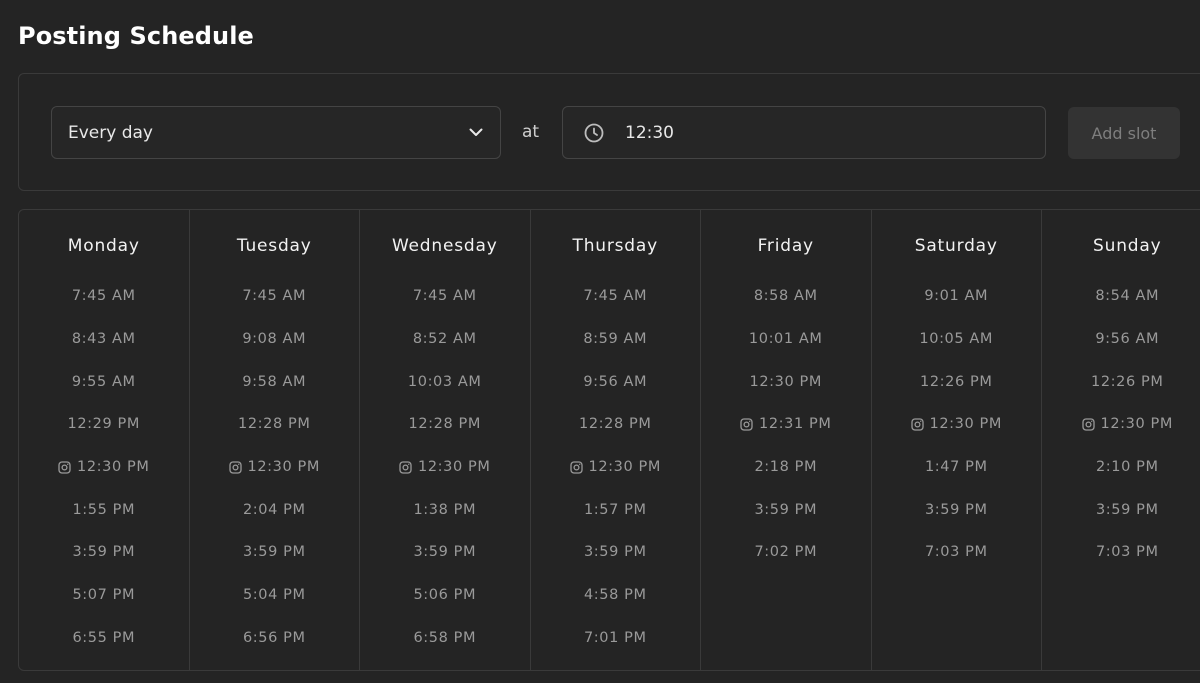 This screenshot has width=1200, height=683. I want to click on time-slot-label: 1:47 PM, so click(956, 467).